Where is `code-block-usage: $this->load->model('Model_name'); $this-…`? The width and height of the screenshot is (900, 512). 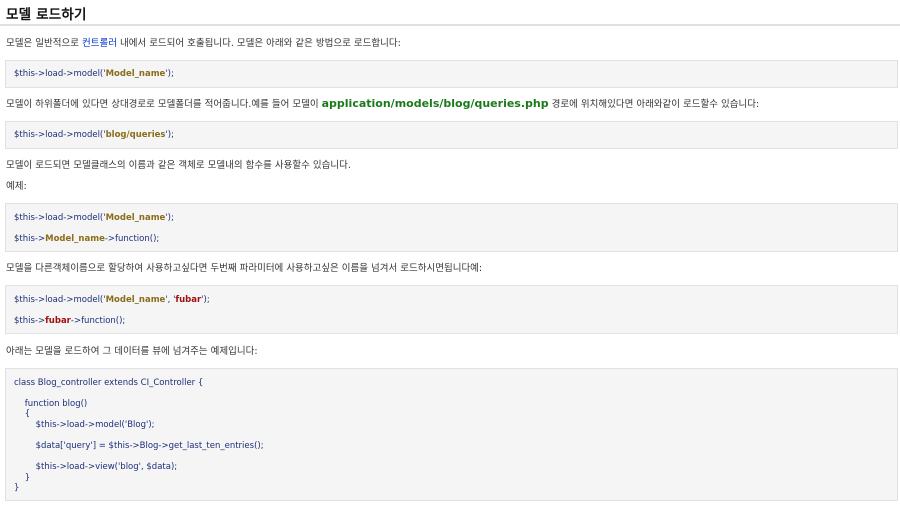 code-block-usage: $this->load->model('Model_name'); $this-… is located at coordinates (451, 227).